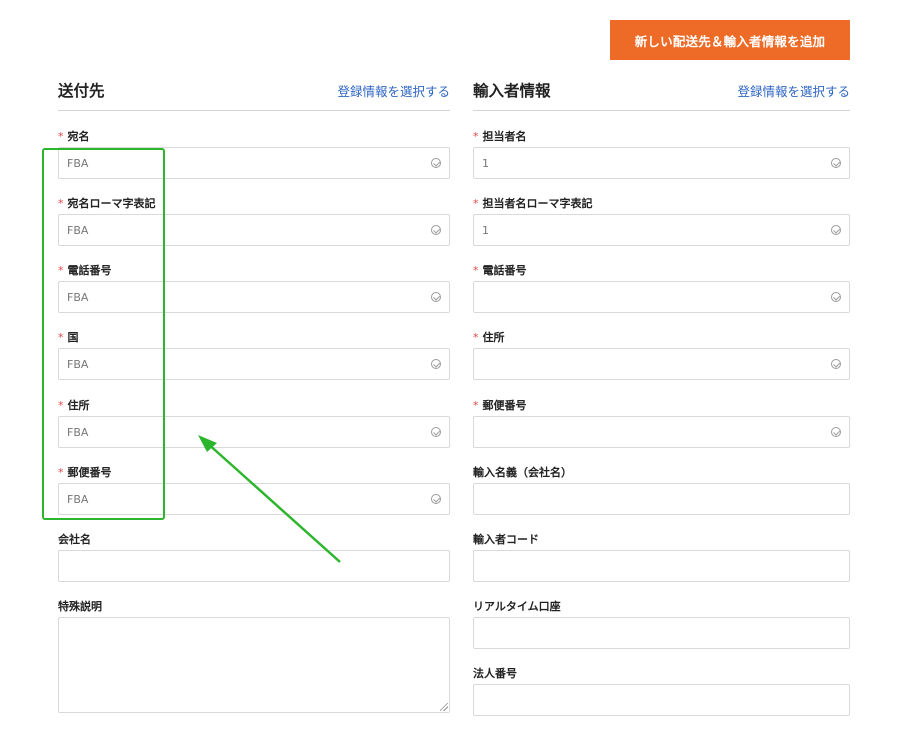  I want to click on field-label: 宛名, so click(78, 136).